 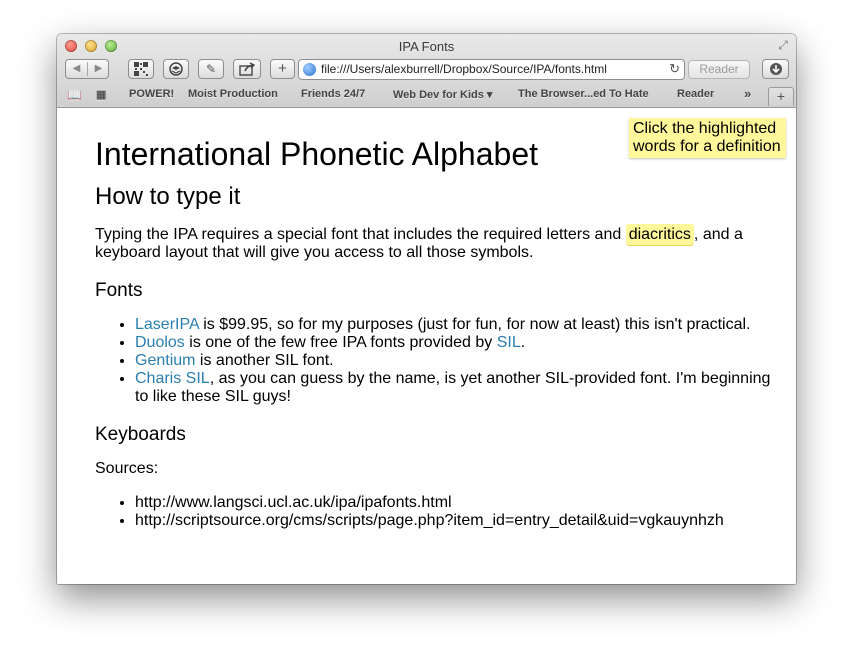 I want to click on highlighted-word-diacritics: diacritics, so click(x=659, y=234).